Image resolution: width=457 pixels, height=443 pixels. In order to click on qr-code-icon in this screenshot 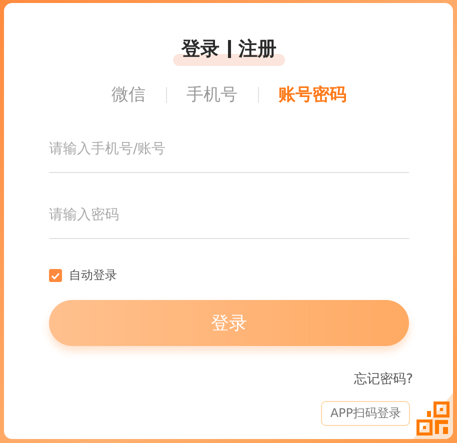, I will do `click(433, 416)`.